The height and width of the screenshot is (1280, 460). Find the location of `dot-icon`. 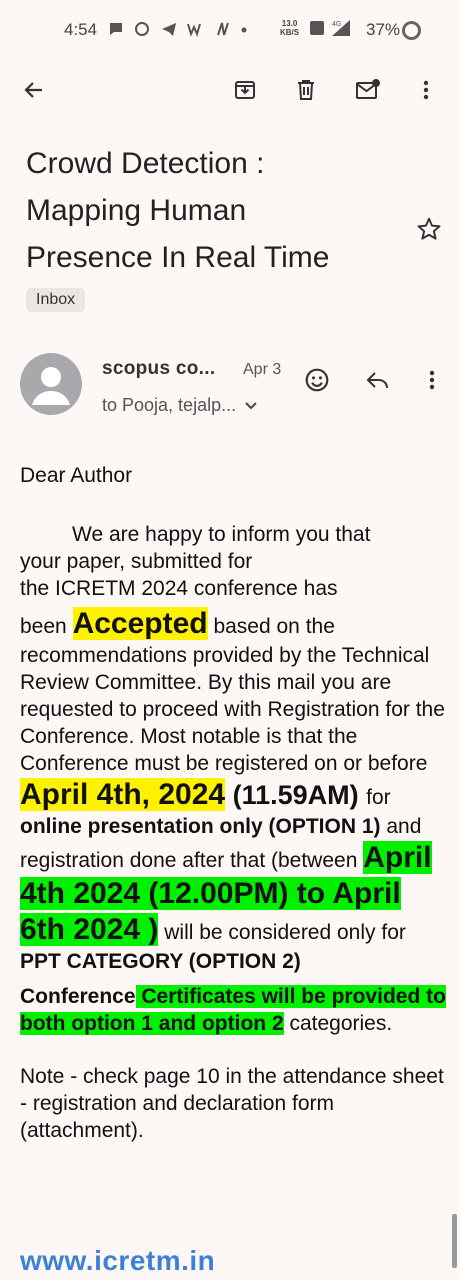

dot-icon is located at coordinates (244, 30).